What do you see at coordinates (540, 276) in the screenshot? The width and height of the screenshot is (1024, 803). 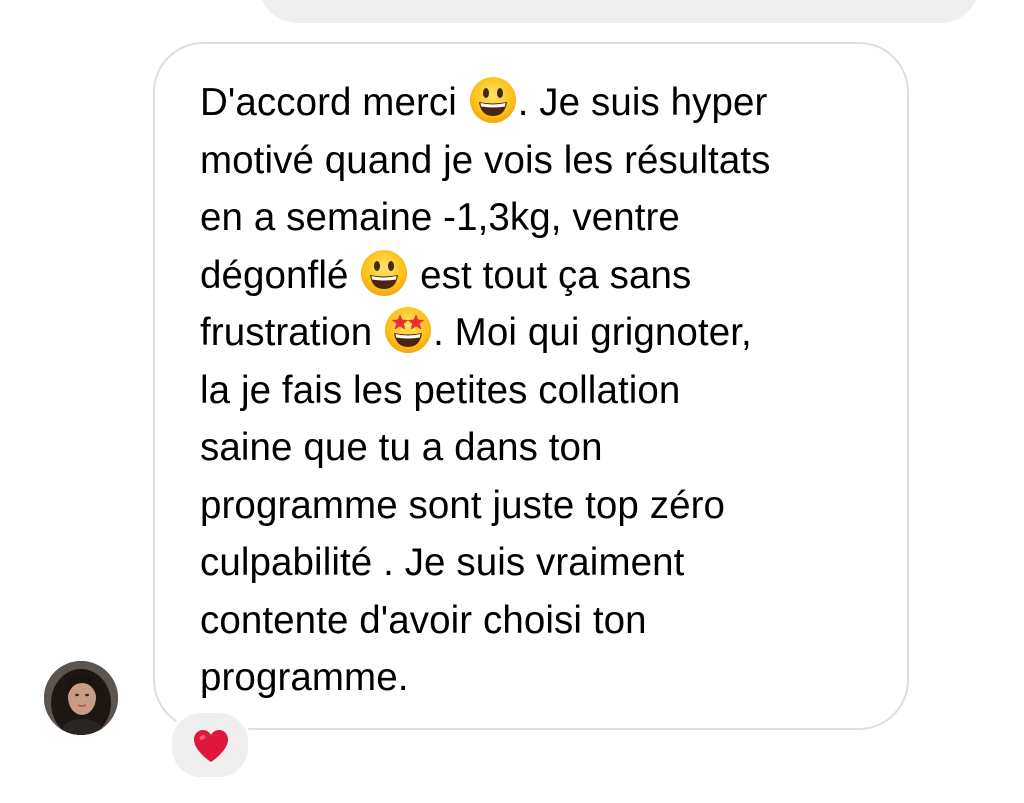 I see `message-line: dégonflé est tout ça sans` at bounding box center [540, 276].